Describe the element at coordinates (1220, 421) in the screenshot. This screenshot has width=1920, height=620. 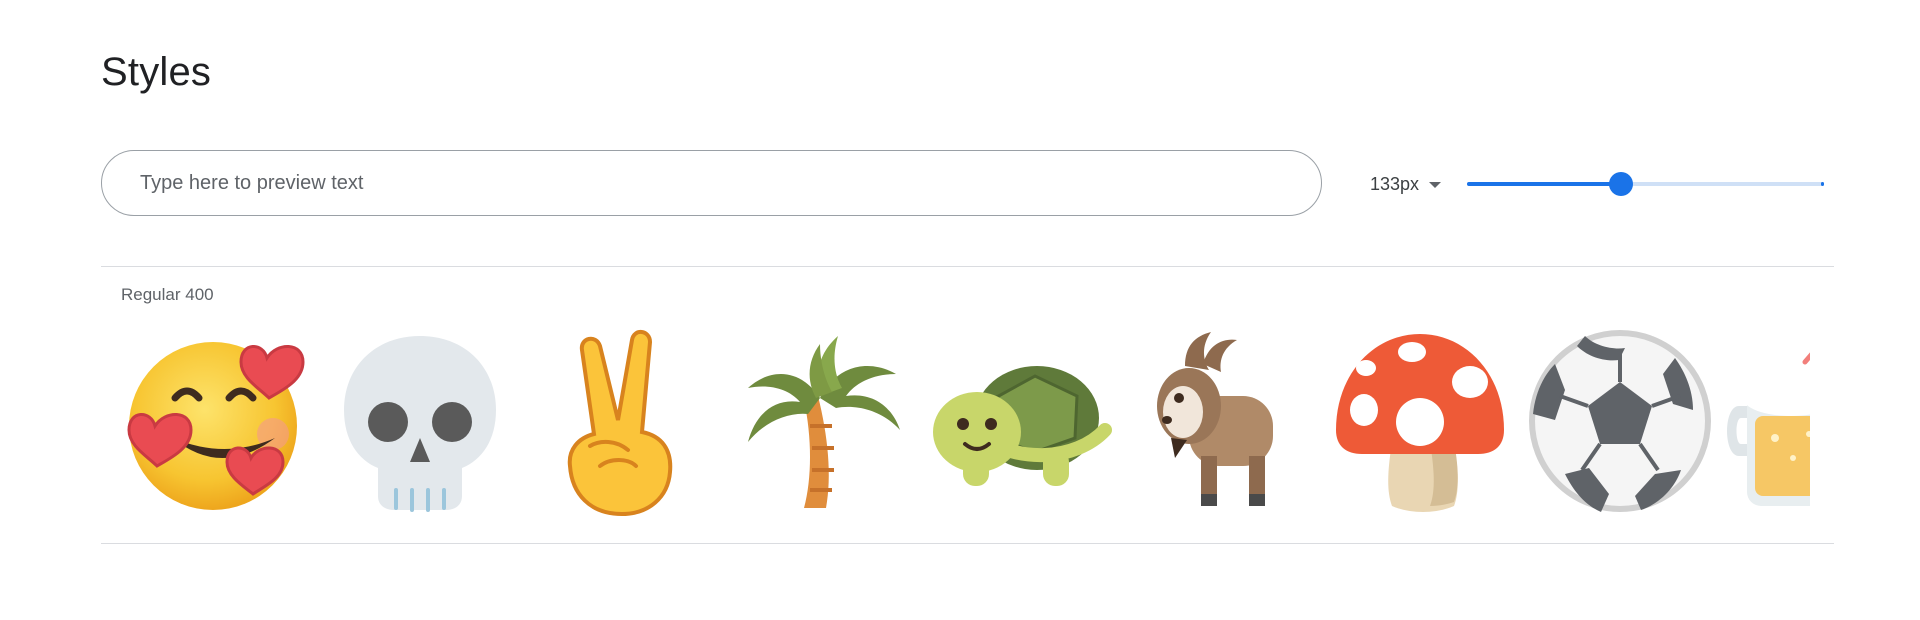
I see `goat-icon` at that location.